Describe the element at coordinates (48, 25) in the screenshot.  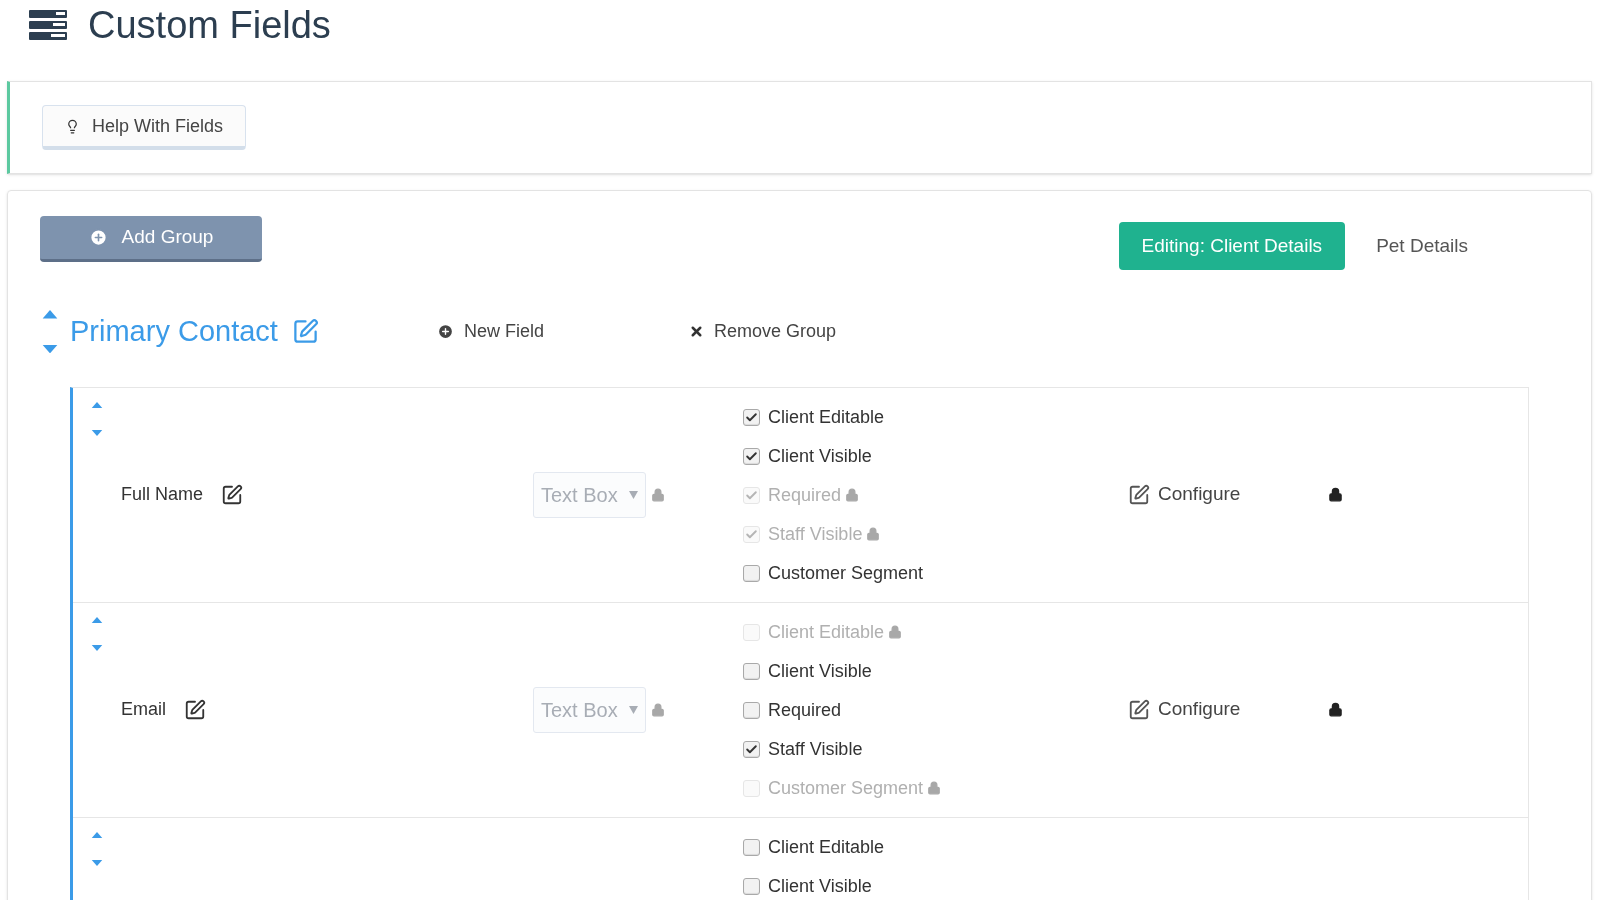
I see `list-icon` at that location.